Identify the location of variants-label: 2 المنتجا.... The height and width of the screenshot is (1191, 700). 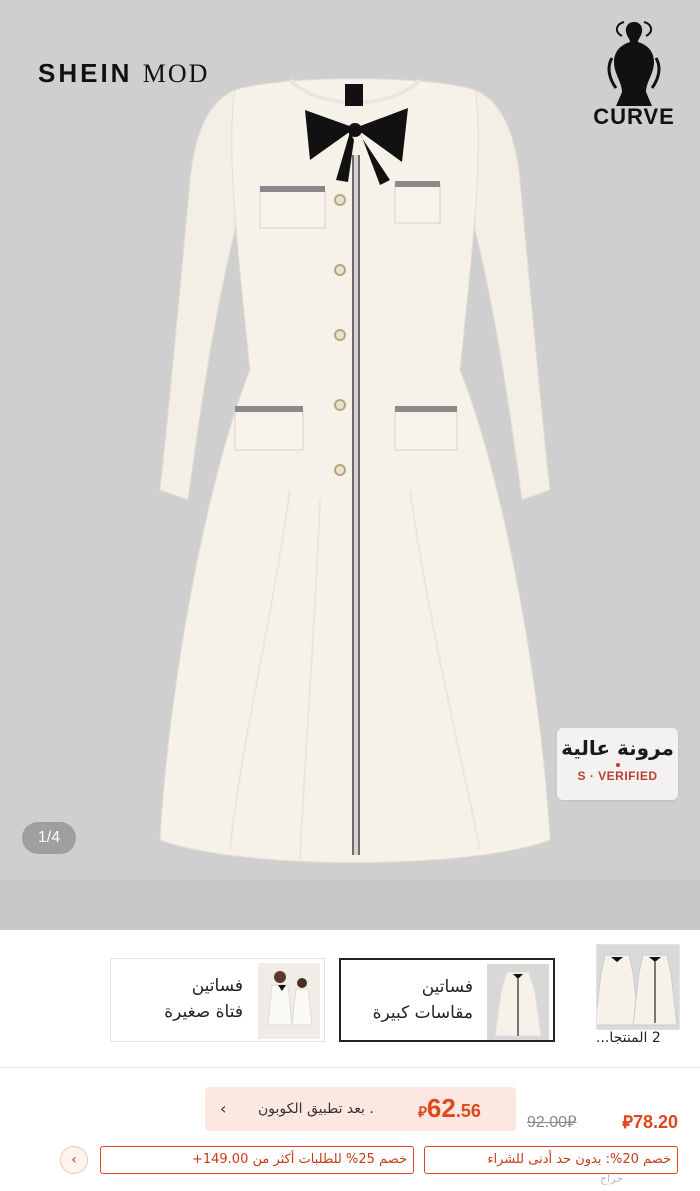
(641, 1038).